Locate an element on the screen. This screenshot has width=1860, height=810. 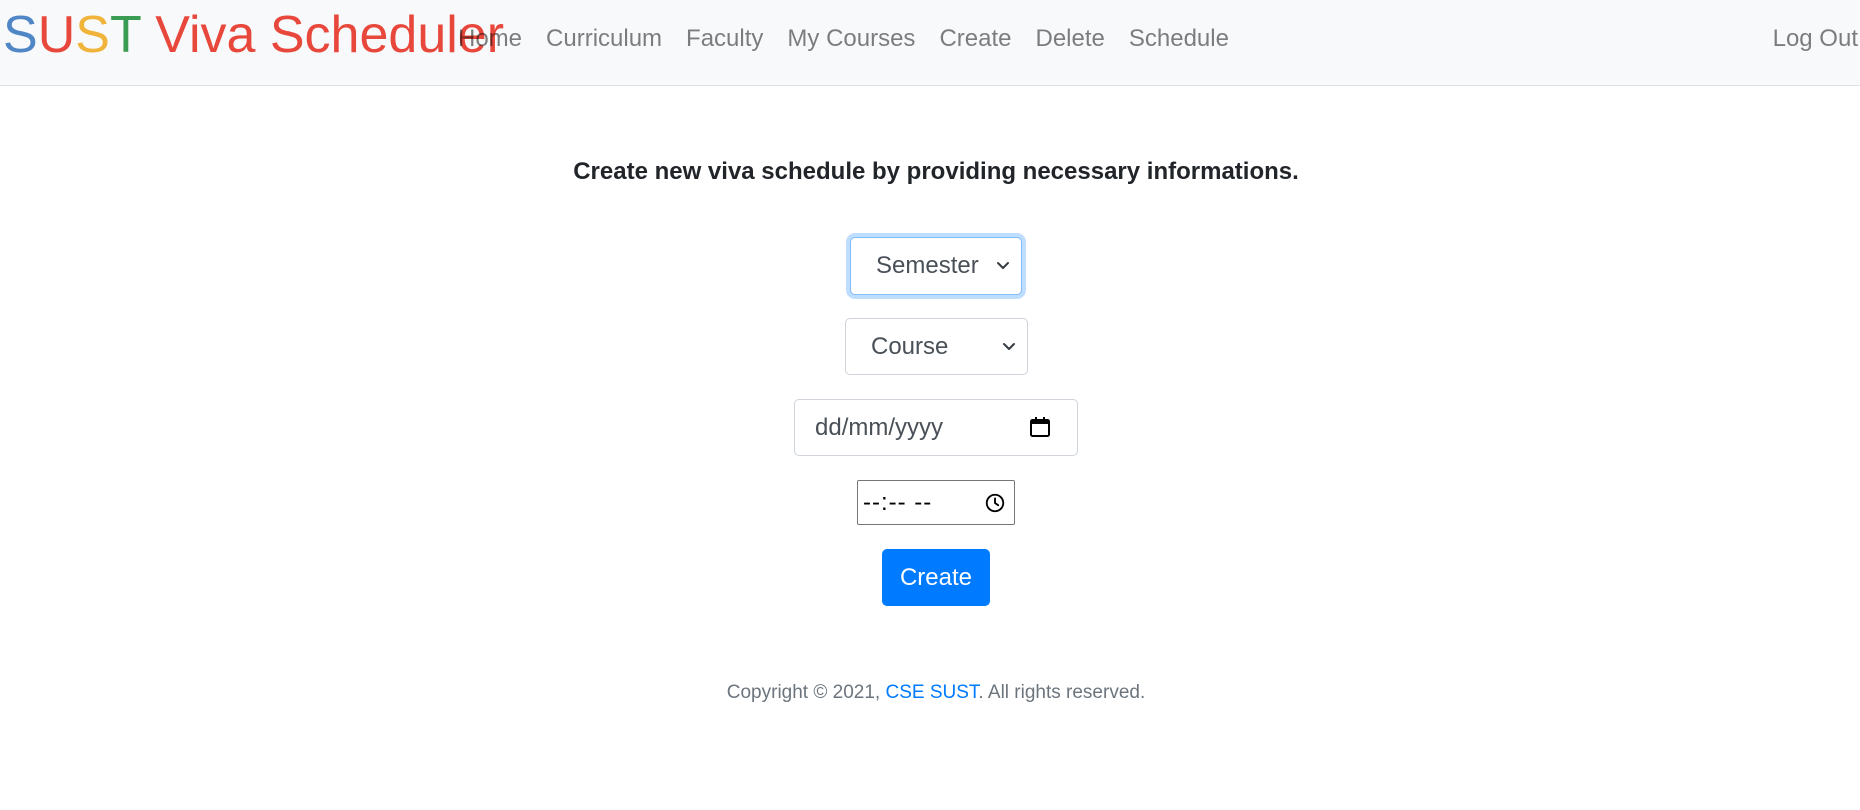
nav-link-faculty: Faculty is located at coordinates (724, 39).